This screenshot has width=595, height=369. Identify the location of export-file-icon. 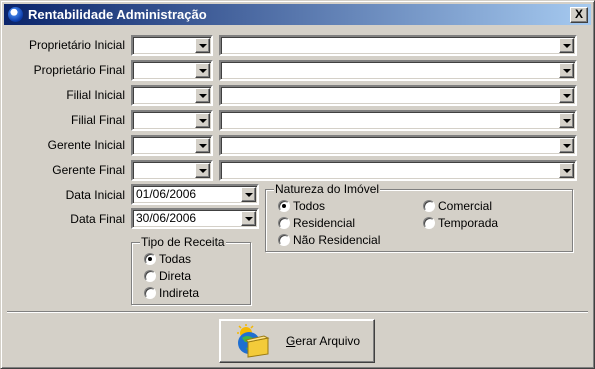
(253, 341).